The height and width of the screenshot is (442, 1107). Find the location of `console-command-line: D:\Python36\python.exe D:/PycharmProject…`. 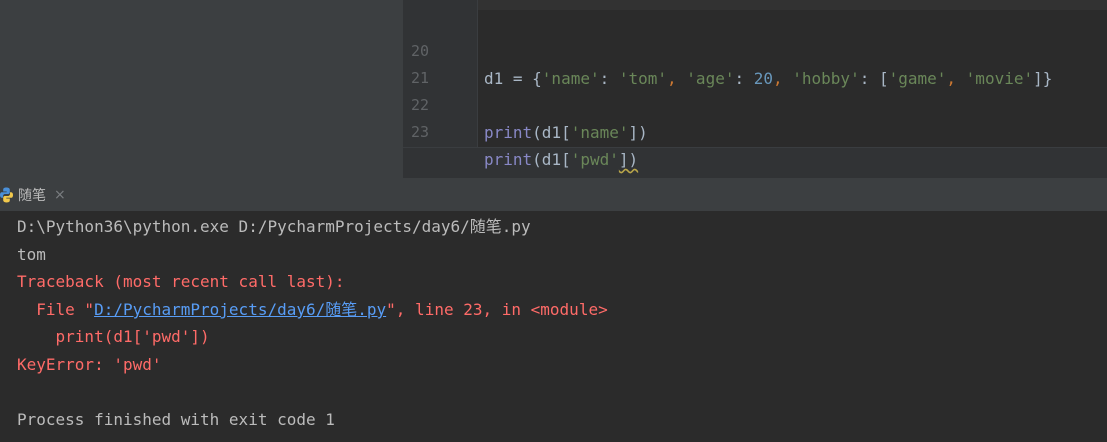

console-command-line: D:\Python36\python.exe D:/PycharmProject… is located at coordinates (274, 226).